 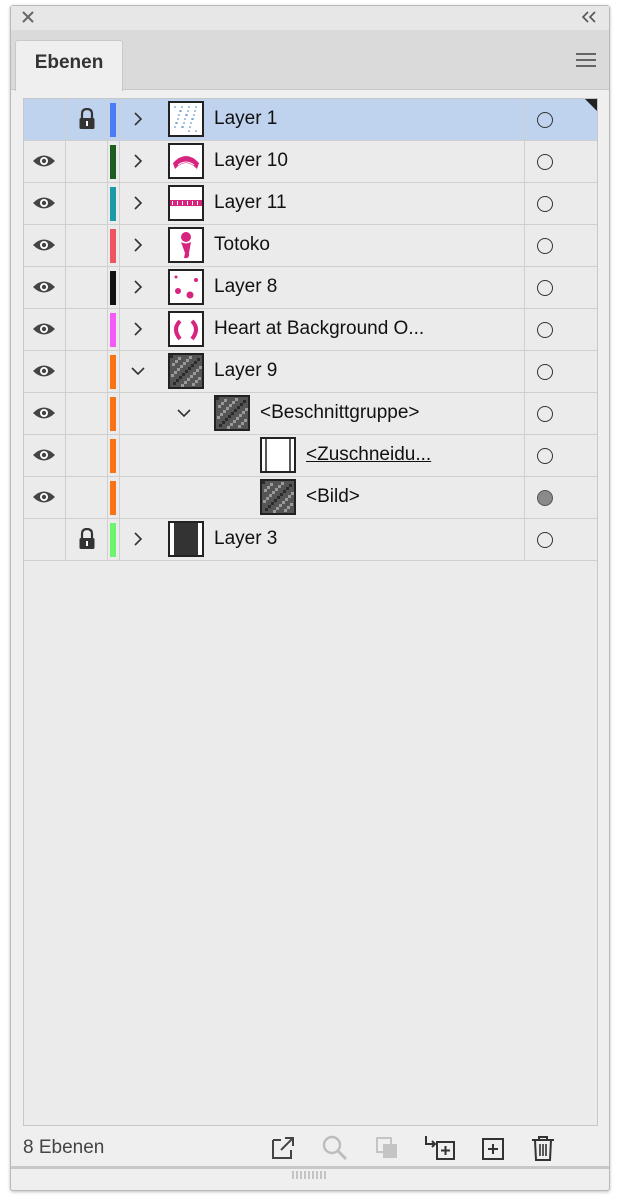 I want to click on layer-row: Totoko, so click(x=310, y=246).